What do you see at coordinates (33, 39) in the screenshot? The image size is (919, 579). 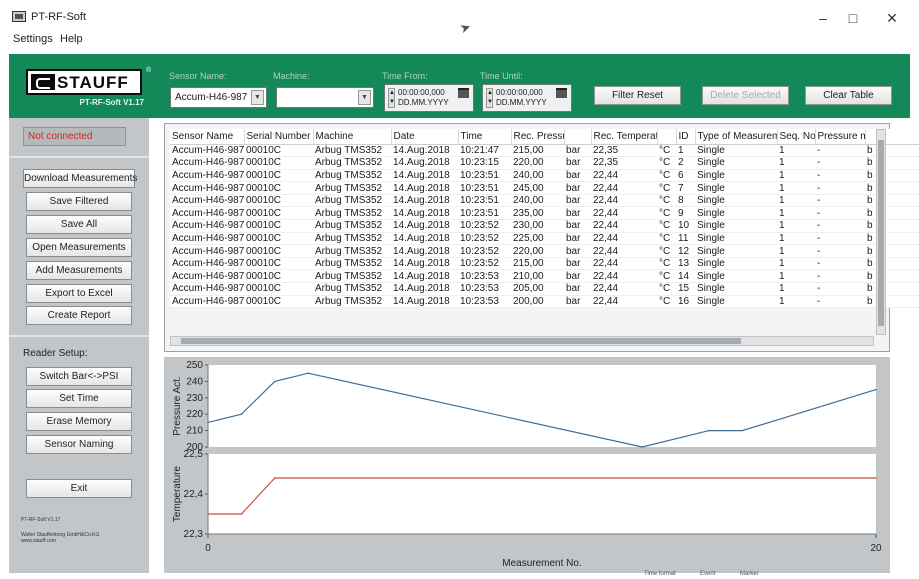 I see `menu-settings: Settings` at bounding box center [33, 39].